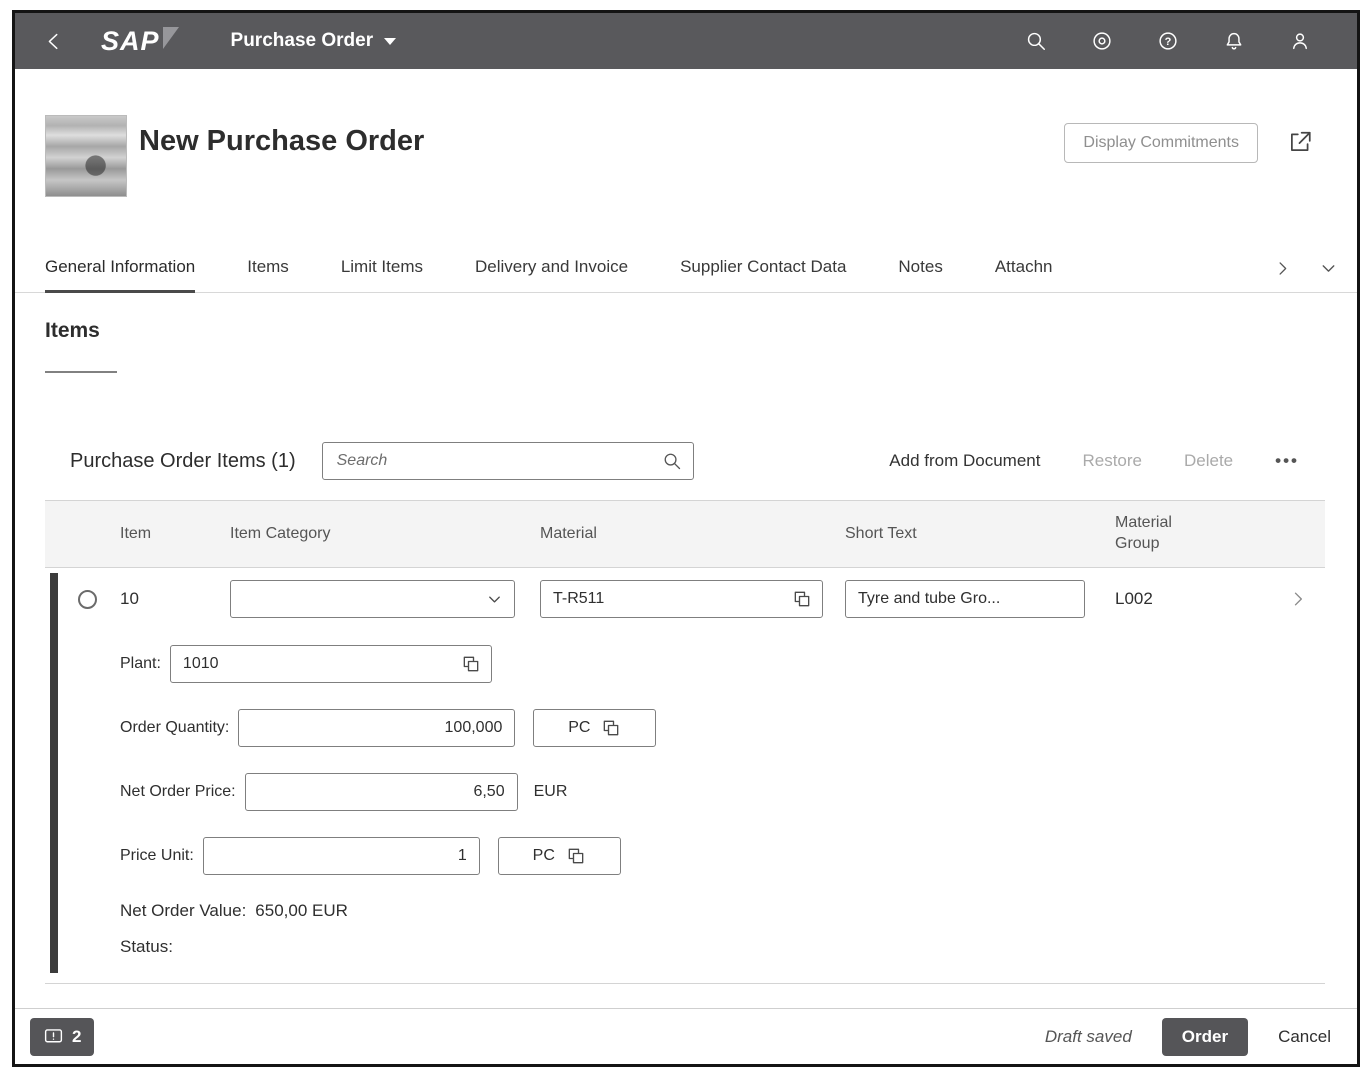 Image resolution: width=1372 pixels, height=1077 pixels. Describe the element at coordinates (1088, 1036) in the screenshot. I see `draft-status: Draft saved` at that location.